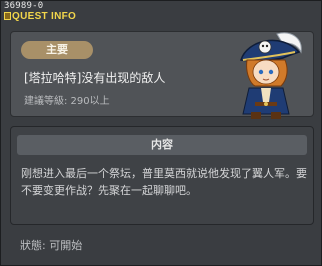 The width and height of the screenshot is (322, 266). What do you see at coordinates (51, 245) in the screenshot?
I see `quest-status: 狀態: 可開始` at bounding box center [51, 245].